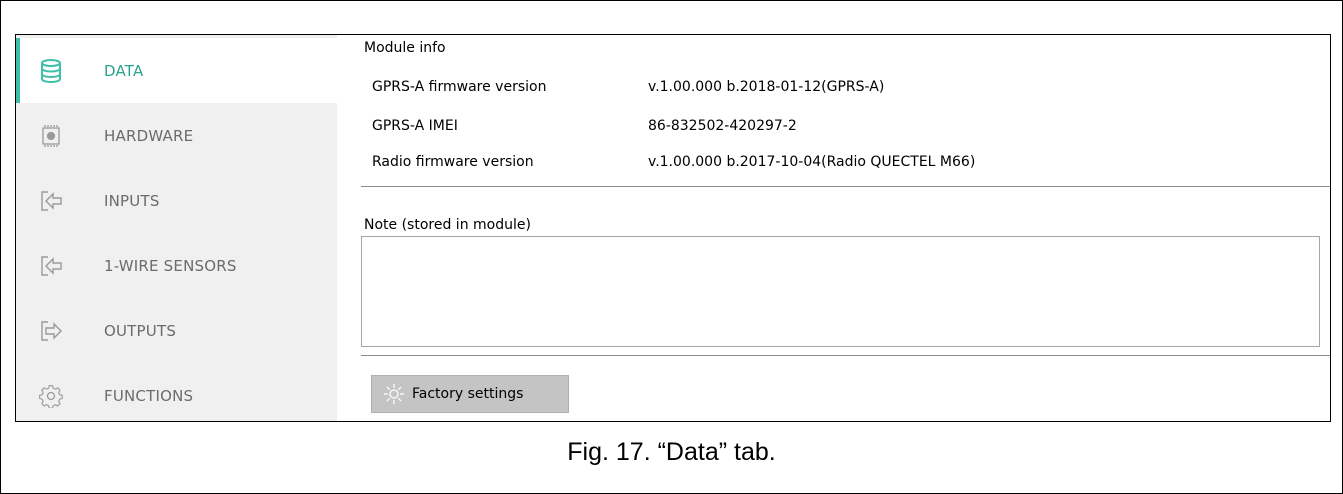 The image size is (1343, 494). Describe the element at coordinates (140, 330) in the screenshot. I see `sidebar-item-label: OUTPUTS` at that location.